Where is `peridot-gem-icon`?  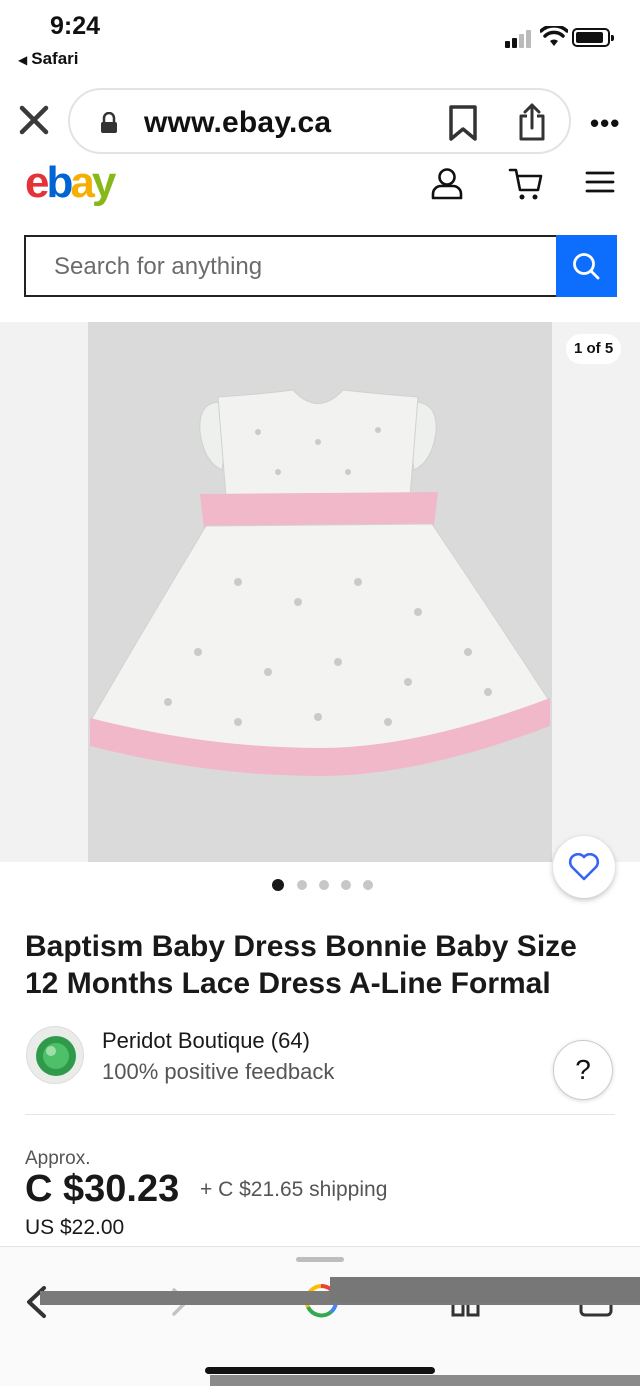 peridot-gem-icon is located at coordinates (56, 1056).